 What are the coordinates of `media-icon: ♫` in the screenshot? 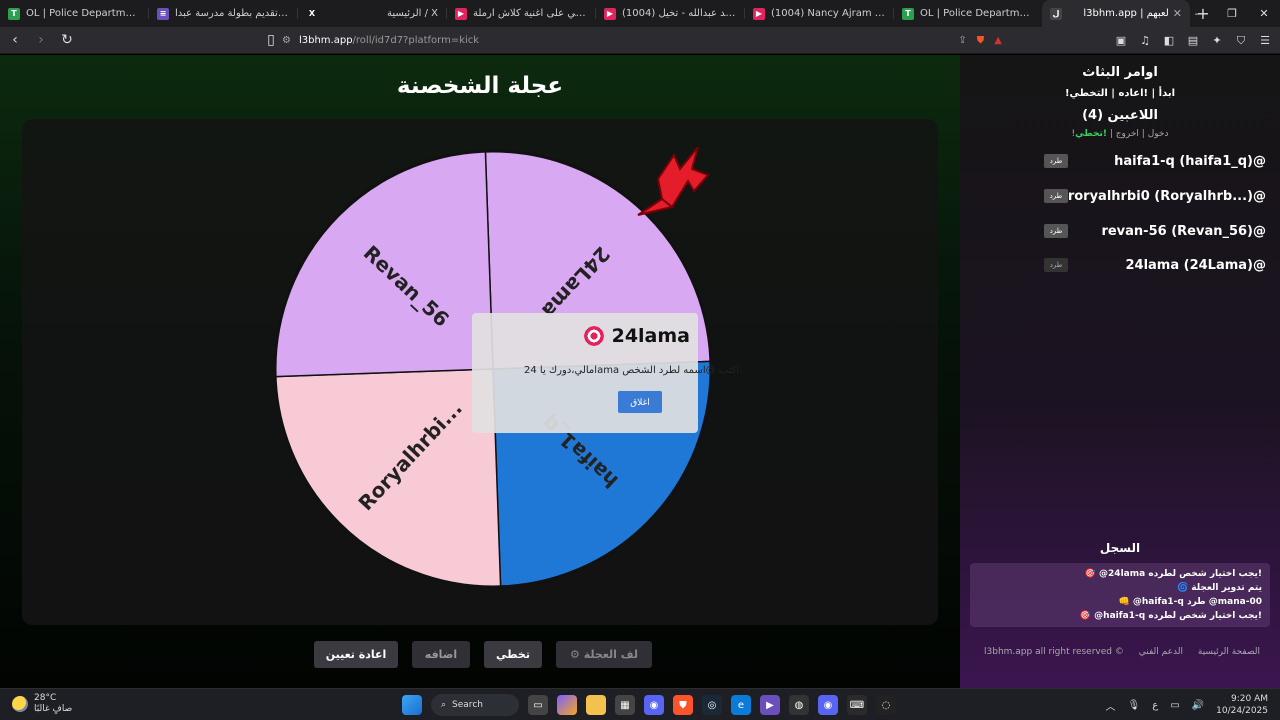 It's located at (1145, 41).